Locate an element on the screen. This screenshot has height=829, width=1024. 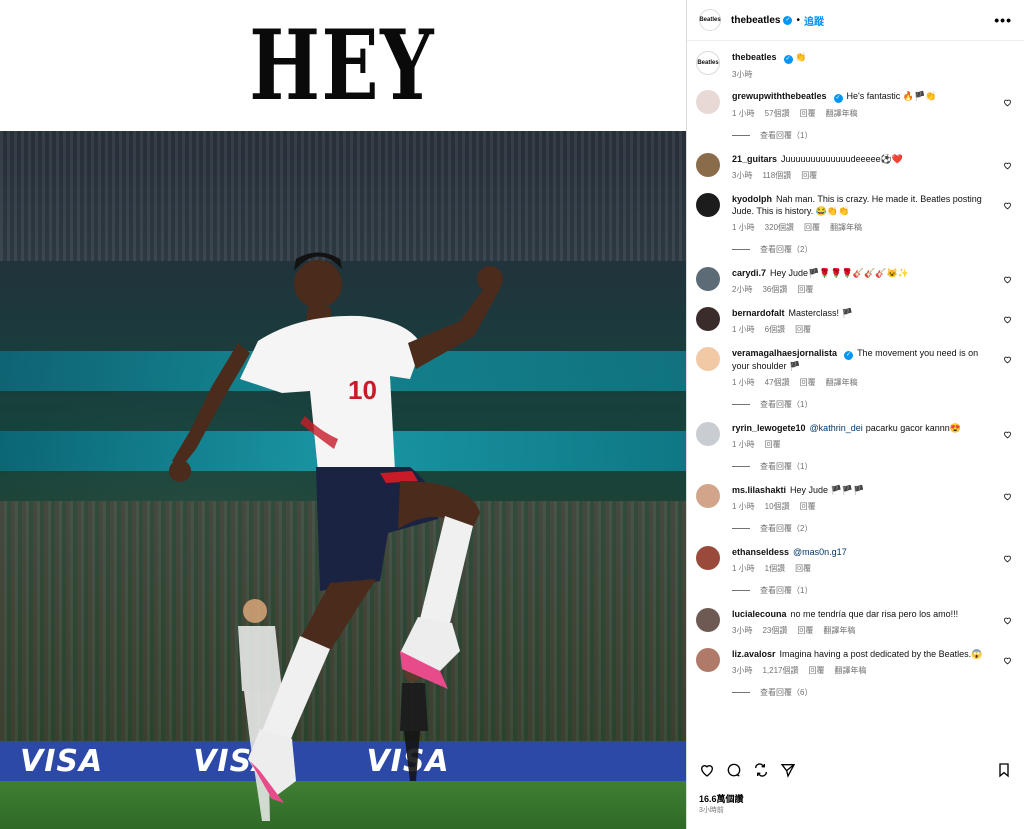
comment-item: ethanseldess @mas0n.g17 1 小時 1個讚 回覆 is located at coordinates (854, 560).